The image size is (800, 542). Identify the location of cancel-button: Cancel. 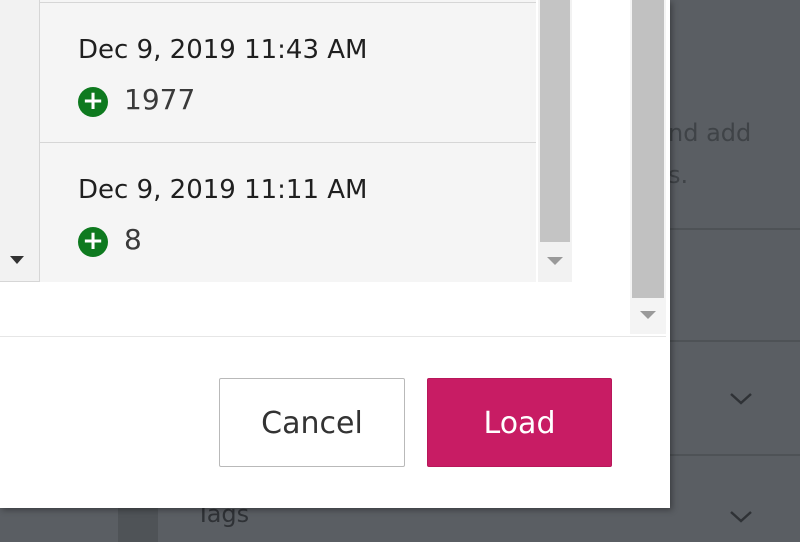
(312, 422).